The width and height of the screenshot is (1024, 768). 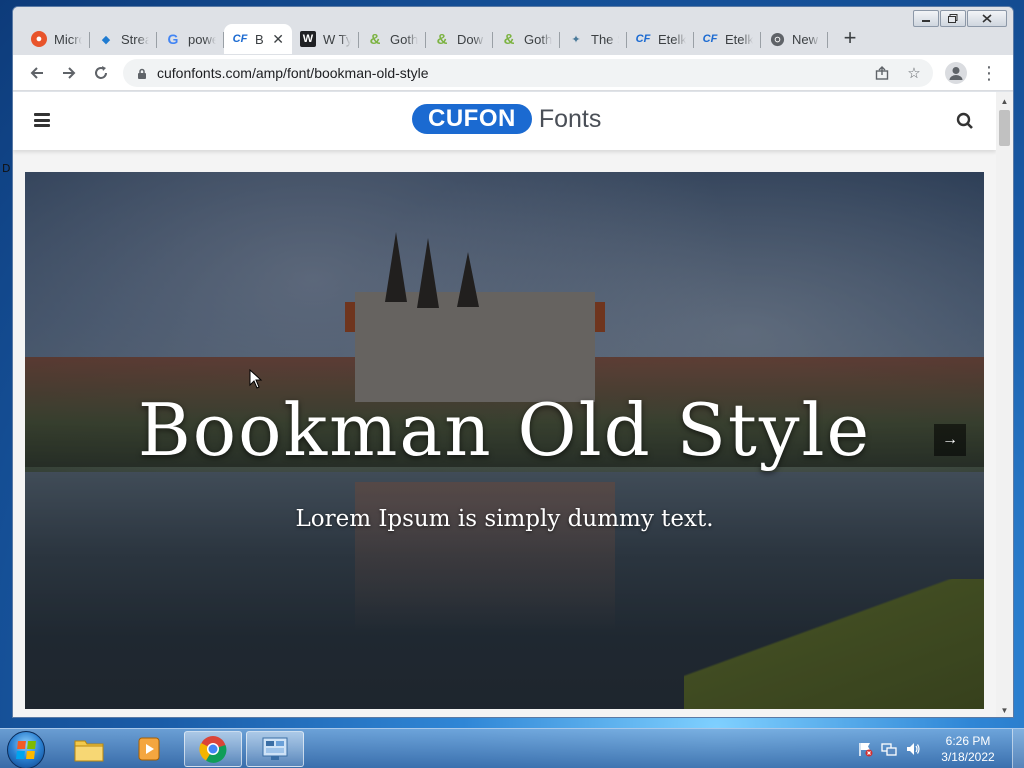 I want to click on scroll-up-icon: ▲, so click(x=1004, y=101).